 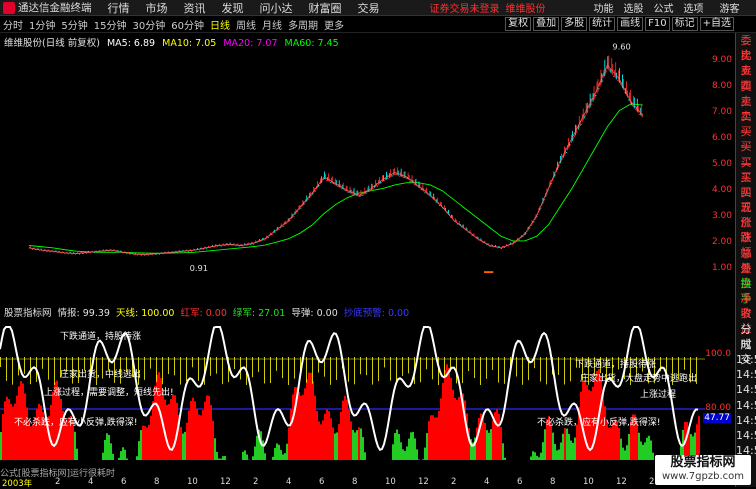 What do you see at coordinates (465, 7) in the screenshot?
I see `login-alert: 证券交易未登录` at bounding box center [465, 7].